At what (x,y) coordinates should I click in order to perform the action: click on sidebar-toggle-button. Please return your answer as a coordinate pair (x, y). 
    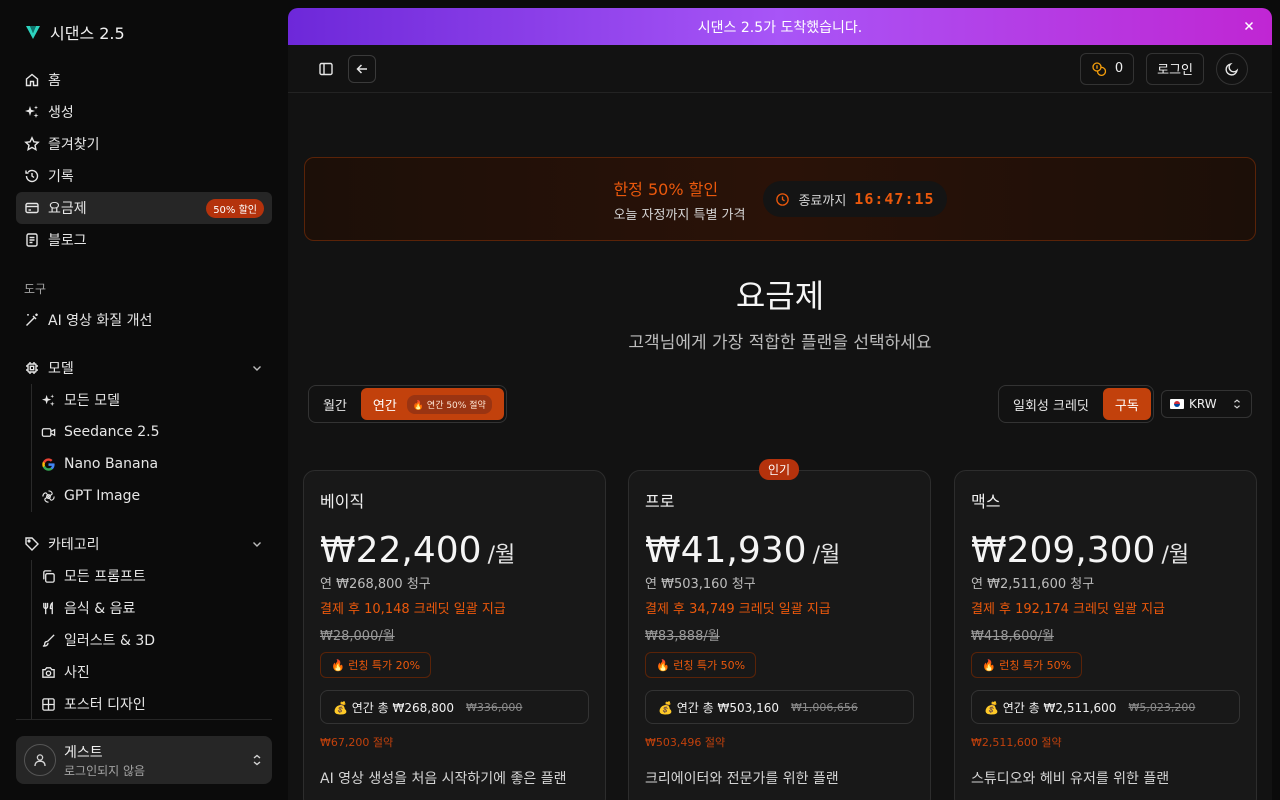
    Looking at the image, I should click on (326, 69).